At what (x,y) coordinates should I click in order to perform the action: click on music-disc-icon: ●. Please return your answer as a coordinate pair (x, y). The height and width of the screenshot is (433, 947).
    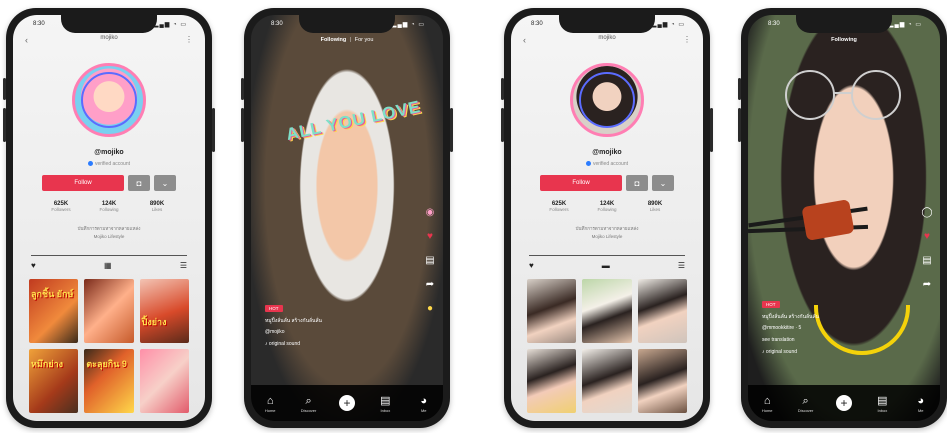
    Looking at the image, I should click on (430, 308).